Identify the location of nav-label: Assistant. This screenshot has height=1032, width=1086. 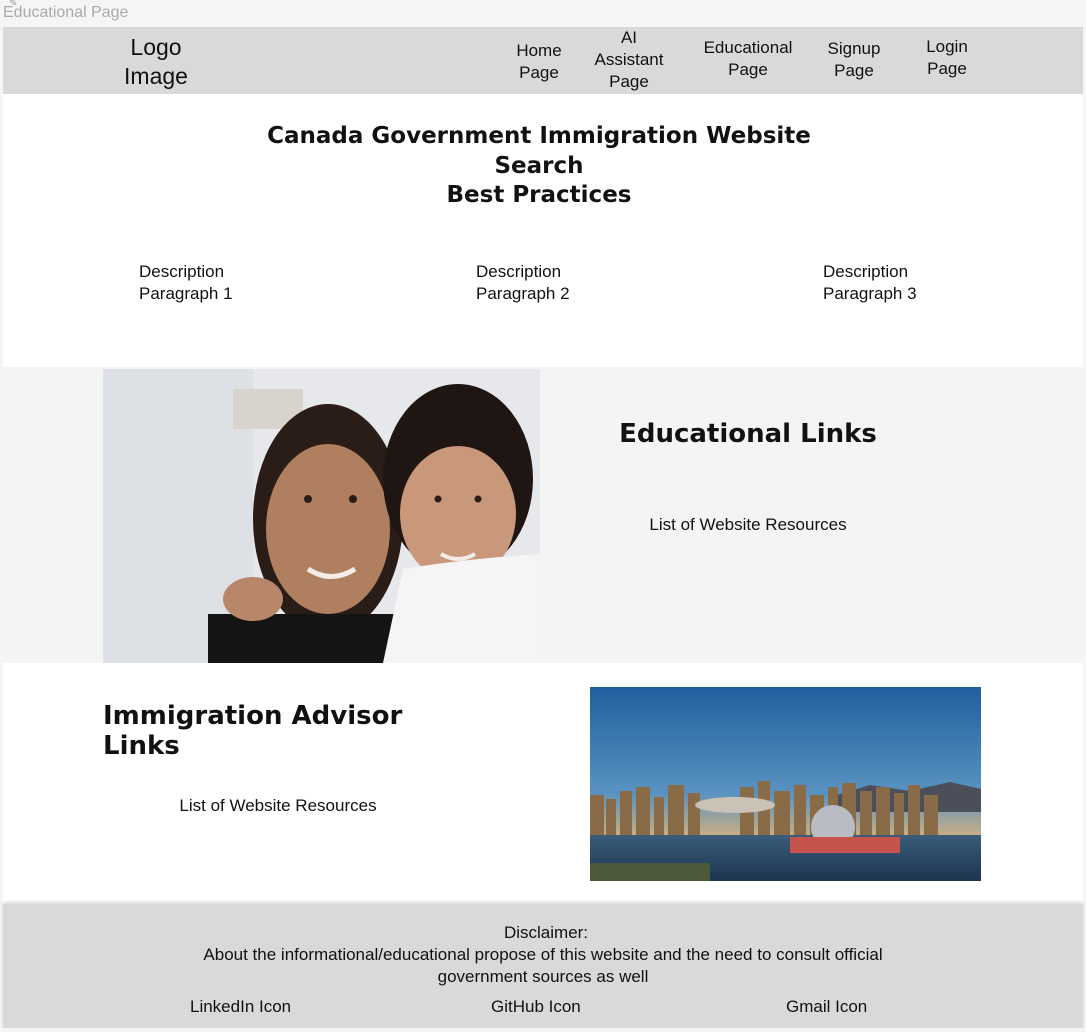
(629, 59).